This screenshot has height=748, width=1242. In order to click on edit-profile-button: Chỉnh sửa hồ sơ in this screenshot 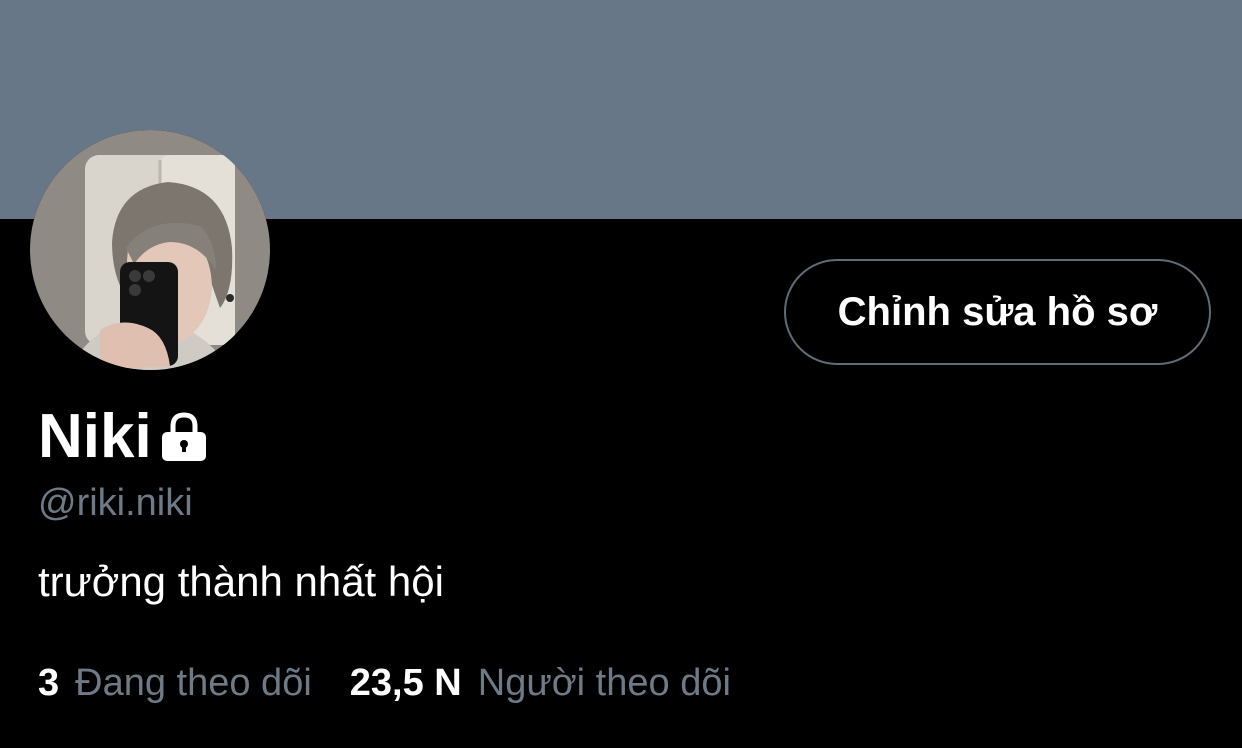, I will do `click(997, 312)`.